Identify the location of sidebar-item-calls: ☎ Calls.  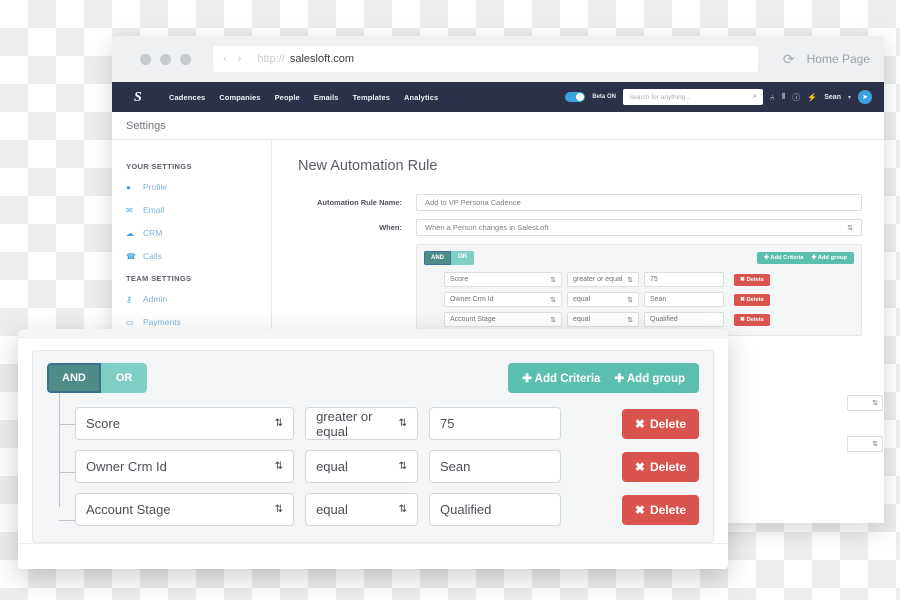
(198, 256).